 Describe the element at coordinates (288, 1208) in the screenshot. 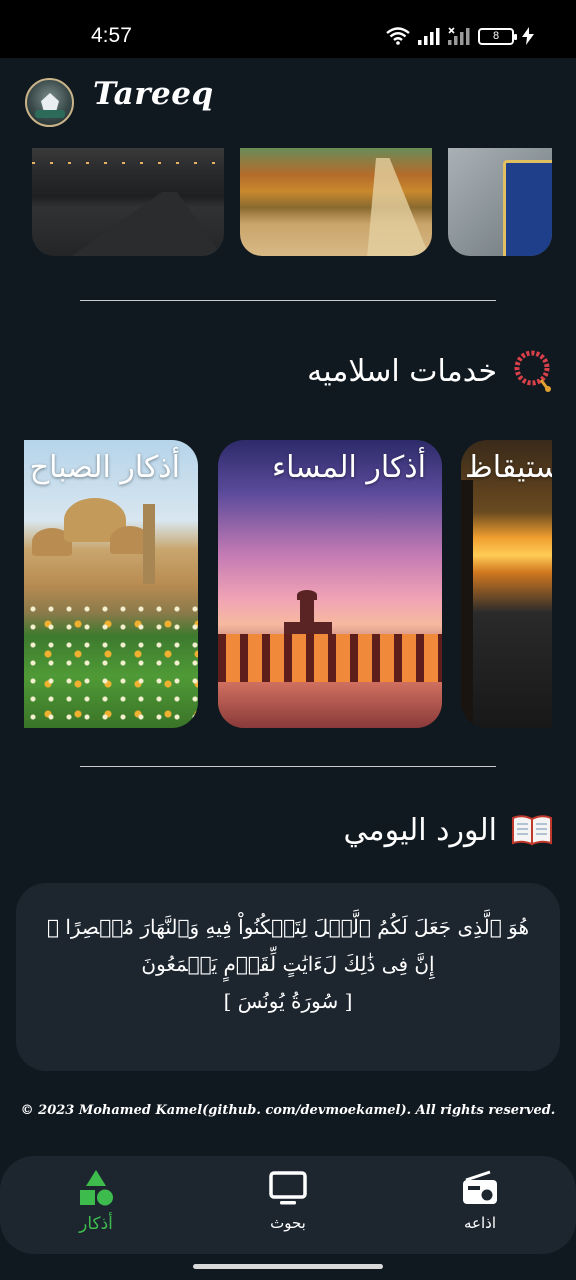

I see `nav-item-research: بحوث` at that location.